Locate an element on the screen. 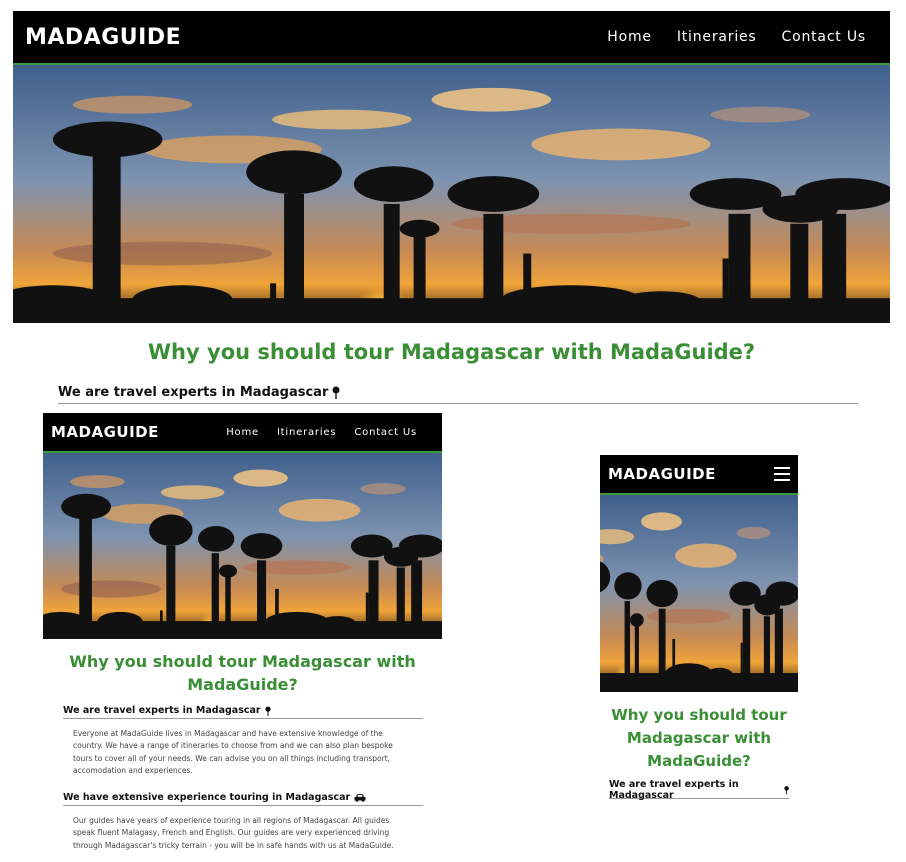 The width and height of the screenshot is (906, 862). mobile-title-line-2: Madagascar with is located at coordinates (699, 738).